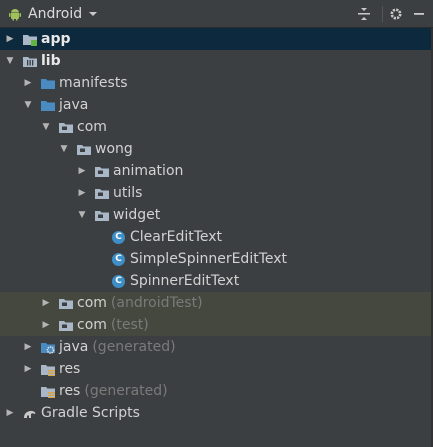 This screenshot has width=433, height=447. I want to click on tree-node-label: utils, so click(128, 193).